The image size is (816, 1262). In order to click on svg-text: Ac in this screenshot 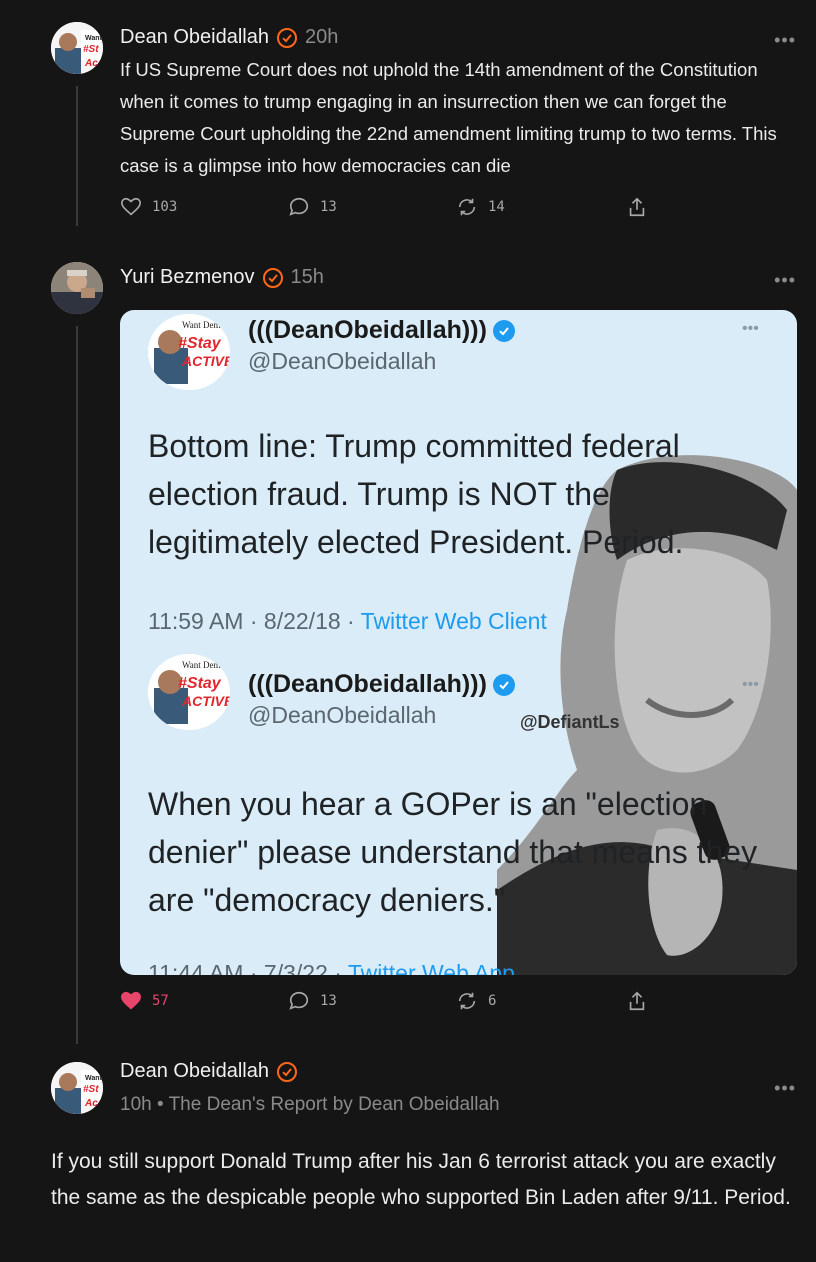, I will do `click(91, 1103)`.